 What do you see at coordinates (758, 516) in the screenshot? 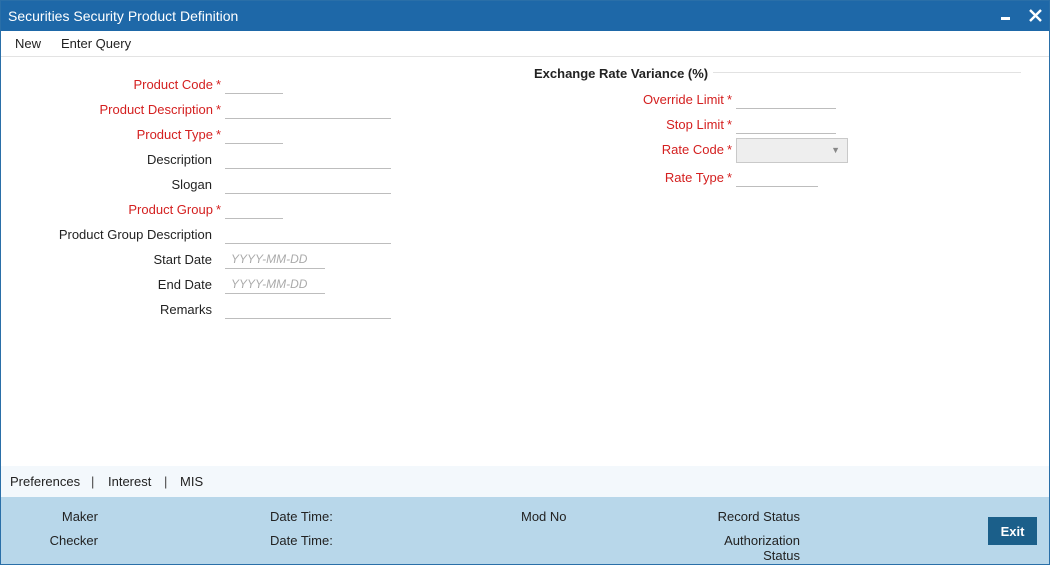
I see `record-status-label: Record Status` at bounding box center [758, 516].